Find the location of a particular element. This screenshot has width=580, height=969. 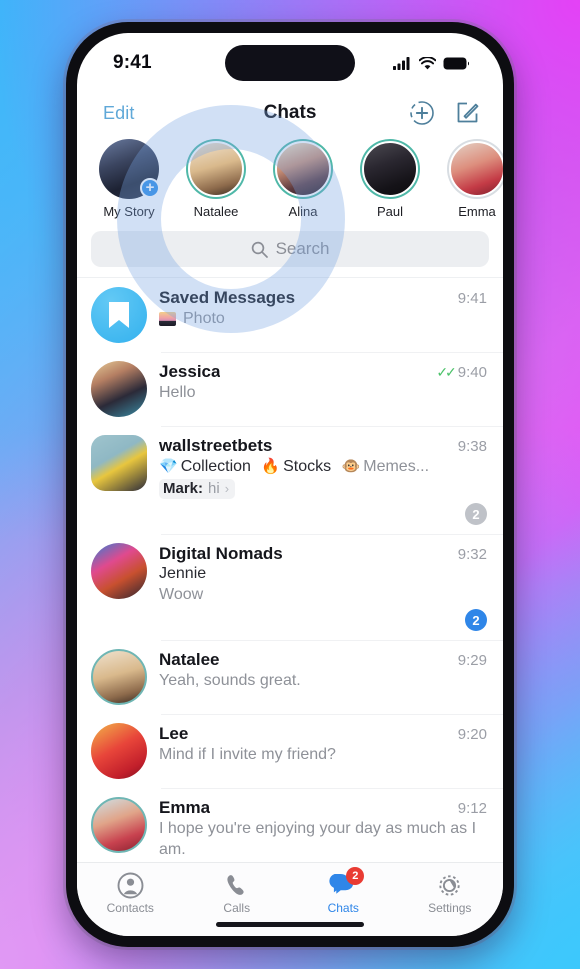

chat-row: Lee 9:20 Mind if I invite my friend? is located at coordinates (290, 751).